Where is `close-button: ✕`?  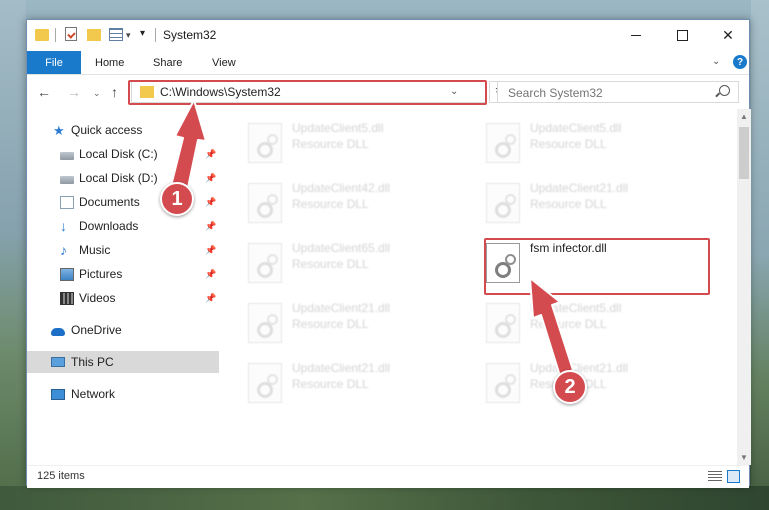 close-button: ✕ is located at coordinates (728, 35).